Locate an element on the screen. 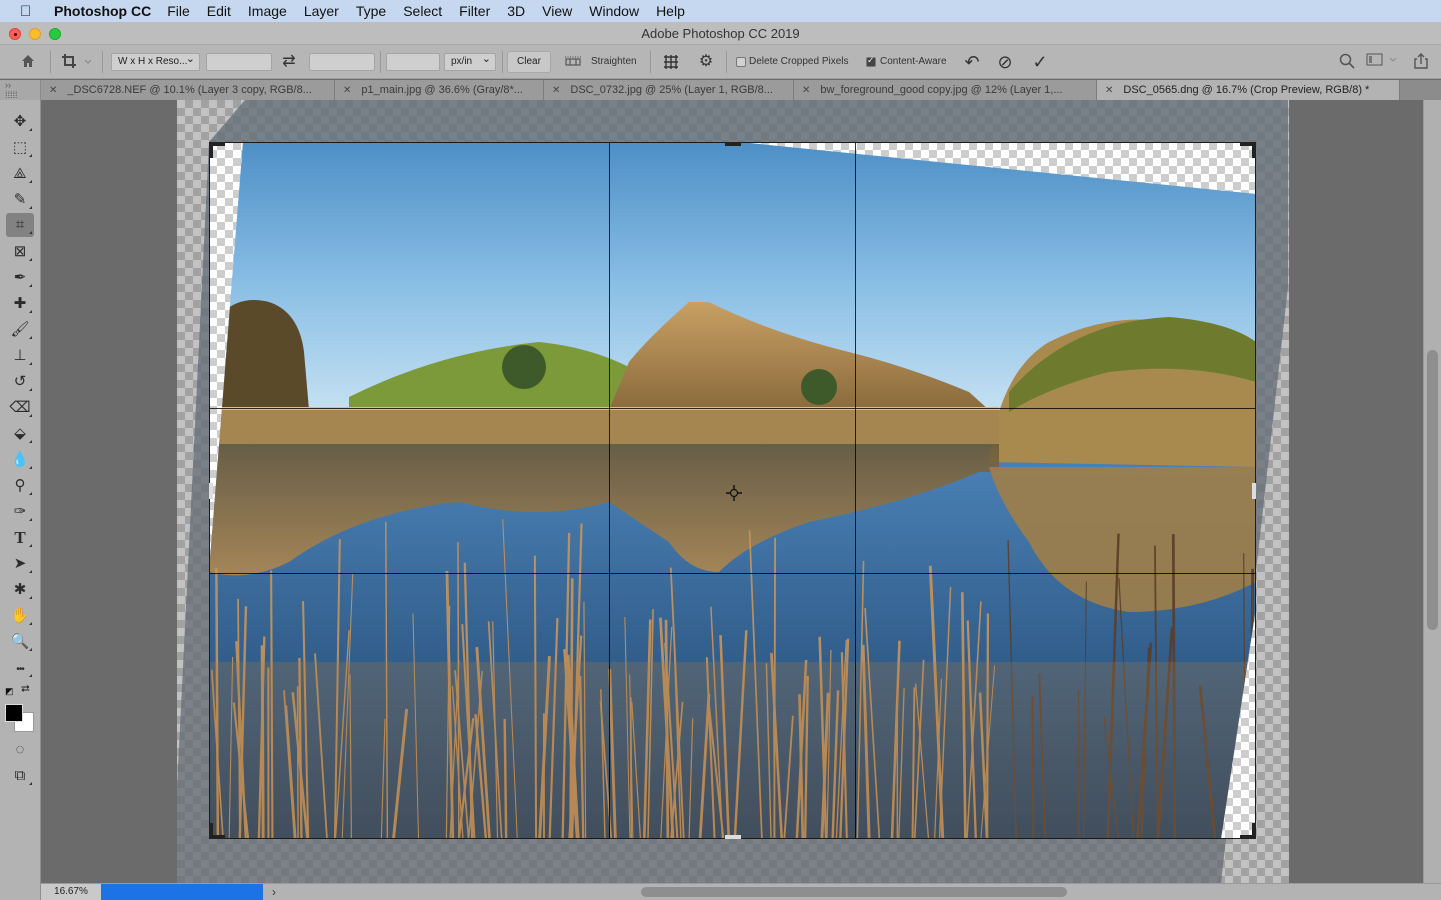 The image size is (1441, 900). menu-3d: 3D is located at coordinates (516, 11).